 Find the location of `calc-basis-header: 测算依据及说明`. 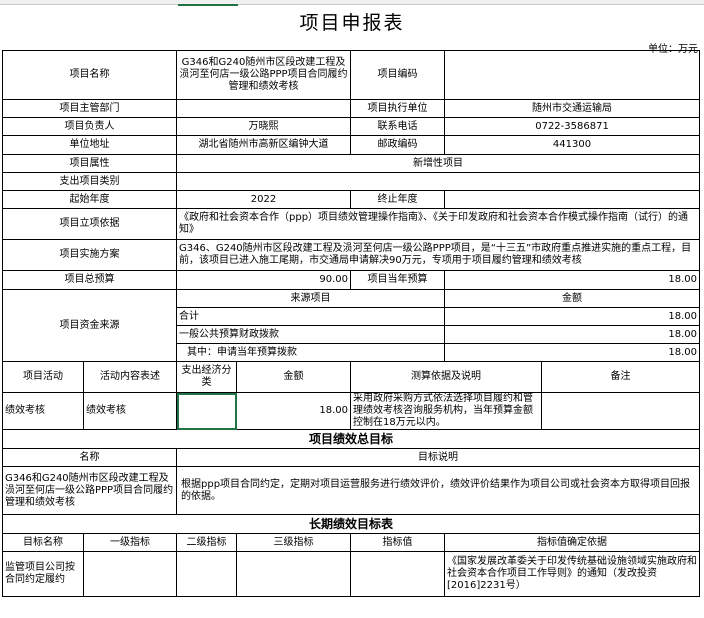

calc-basis-header: 测算依据及说明 is located at coordinates (446, 377).